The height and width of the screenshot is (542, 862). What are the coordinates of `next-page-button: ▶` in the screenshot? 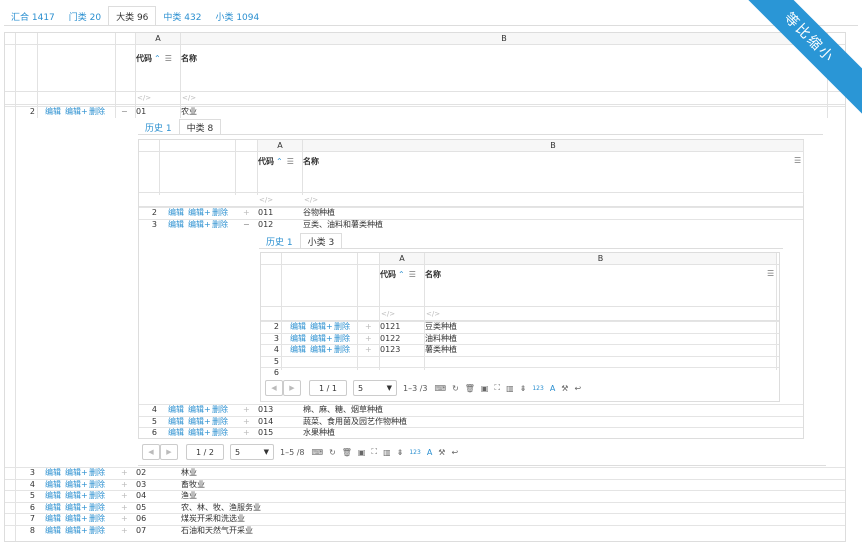 It's located at (169, 452).